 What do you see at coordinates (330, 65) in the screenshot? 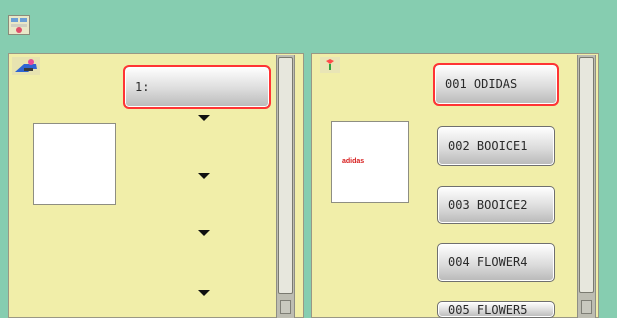
I see `pattern-type-icon` at bounding box center [330, 65].